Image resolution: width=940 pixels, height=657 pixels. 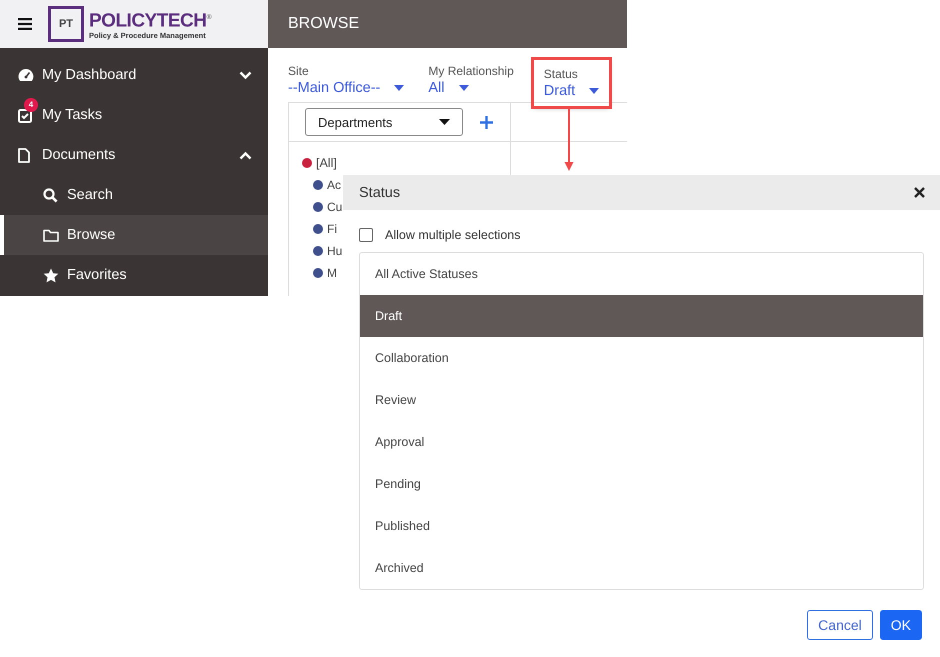 I want to click on logo-name: POLICYTECH$^{®}$, so click(x=150, y=20).